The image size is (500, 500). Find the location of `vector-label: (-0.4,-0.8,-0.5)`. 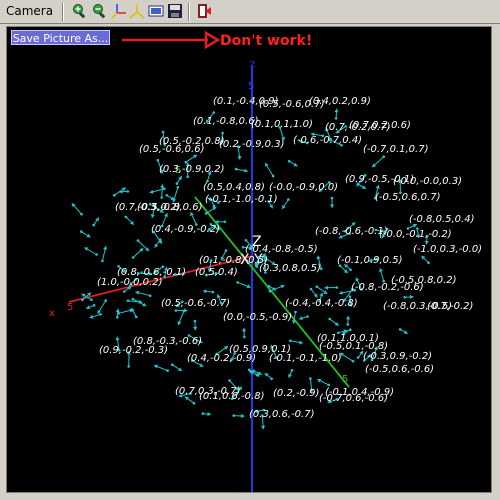

vector-label: (-0.4,-0.8,-0.5) is located at coordinates (281, 249).